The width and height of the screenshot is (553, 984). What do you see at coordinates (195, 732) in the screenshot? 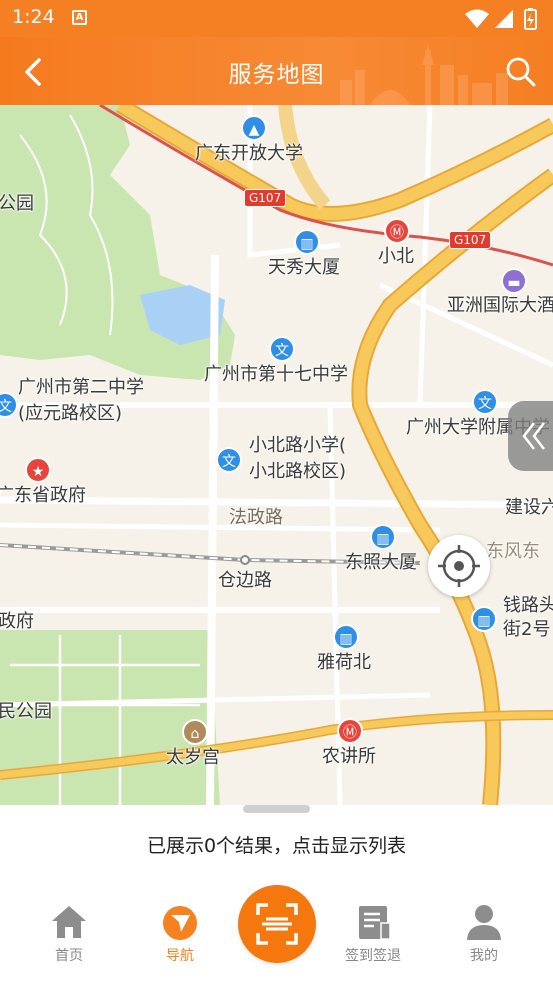
I see `temple-icon: ⌂` at bounding box center [195, 732].